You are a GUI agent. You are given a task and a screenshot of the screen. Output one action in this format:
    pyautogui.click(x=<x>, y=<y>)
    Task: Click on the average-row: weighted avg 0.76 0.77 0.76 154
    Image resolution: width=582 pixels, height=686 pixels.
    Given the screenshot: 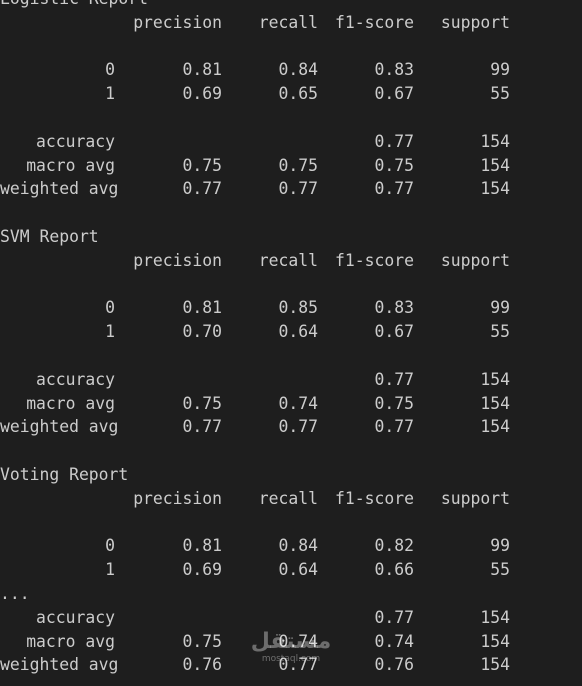 What is the action you would take?
    pyautogui.click(x=255, y=665)
    